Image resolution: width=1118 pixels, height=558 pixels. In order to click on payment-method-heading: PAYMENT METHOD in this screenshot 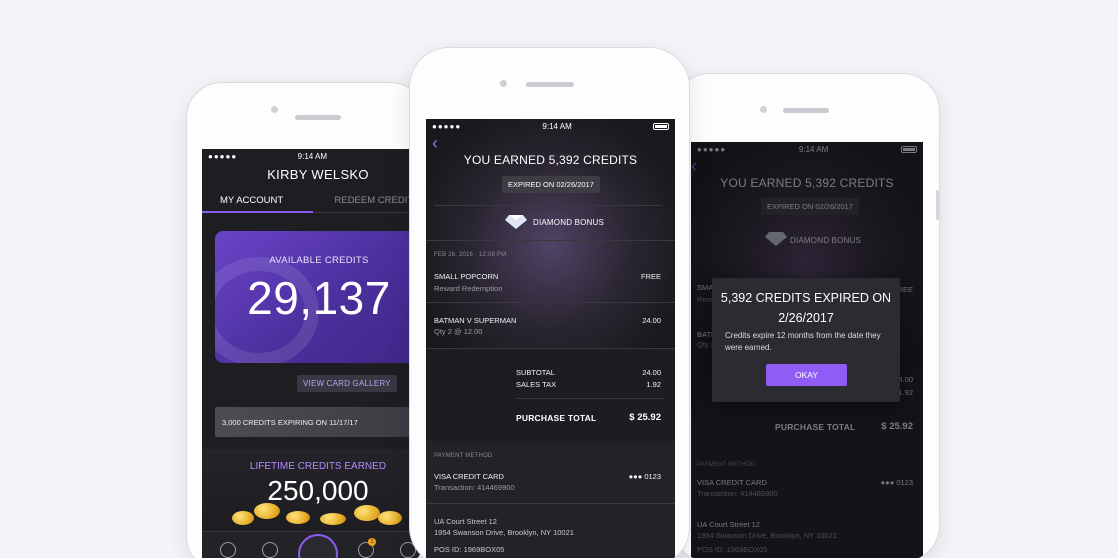, I will do `click(463, 456)`.